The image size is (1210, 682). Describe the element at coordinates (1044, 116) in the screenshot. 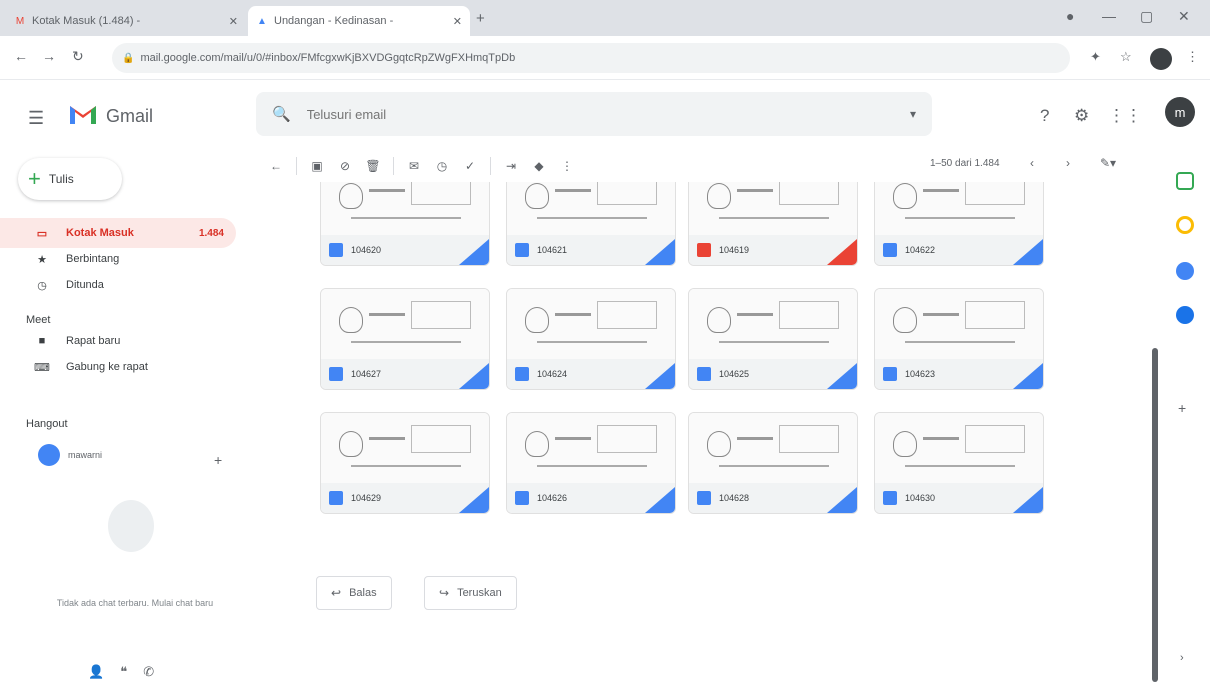

I see `support-icon: ?` at that location.